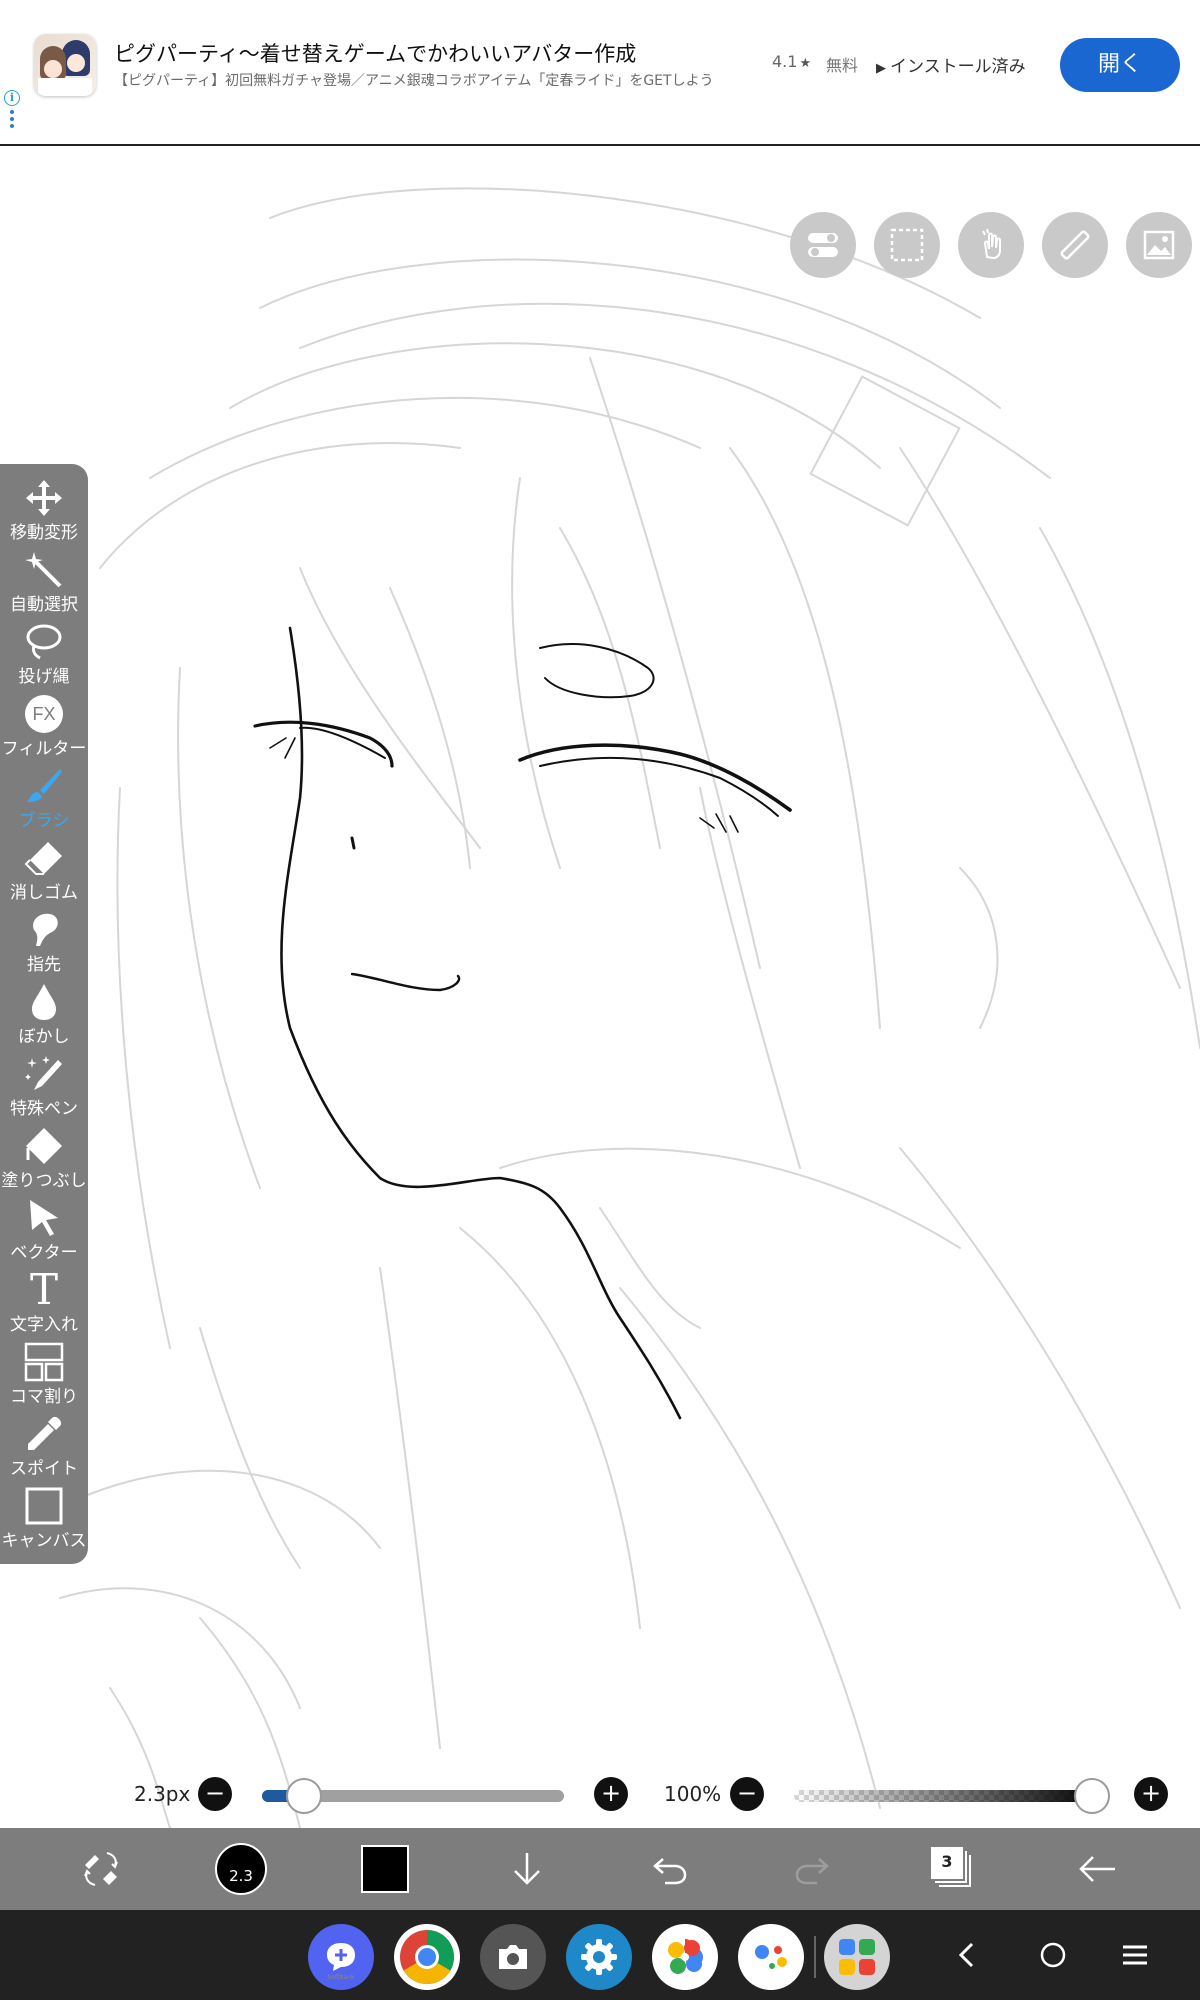 This screenshot has height=2000, width=1200. I want to click on brush-icon, so click(44, 786).